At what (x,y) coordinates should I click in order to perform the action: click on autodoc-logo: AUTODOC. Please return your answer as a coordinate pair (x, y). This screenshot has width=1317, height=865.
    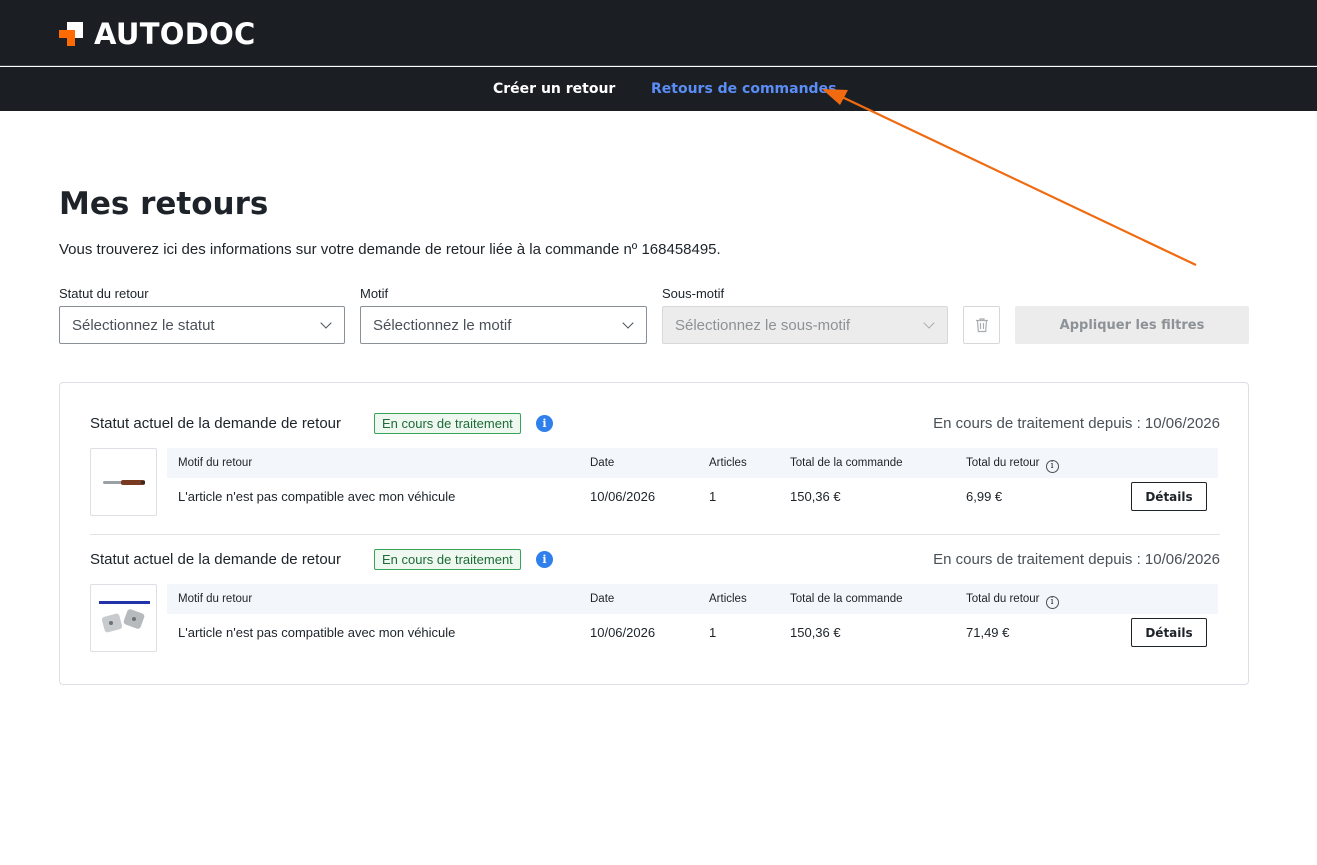
    Looking at the image, I should click on (157, 34).